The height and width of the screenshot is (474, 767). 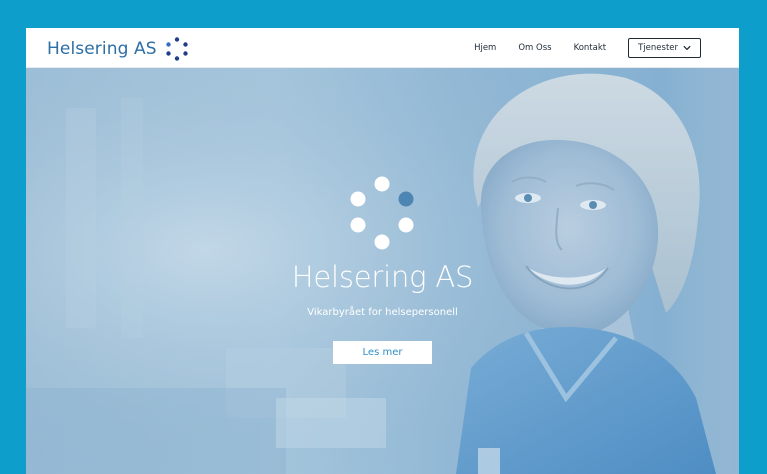 I want to click on hero-title: Helsering AS, so click(x=382, y=277).